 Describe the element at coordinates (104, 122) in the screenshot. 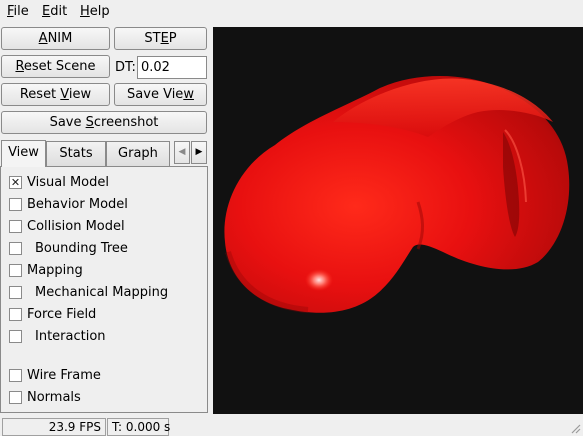

I see `save-screenshot-button: Save Screenshot` at that location.